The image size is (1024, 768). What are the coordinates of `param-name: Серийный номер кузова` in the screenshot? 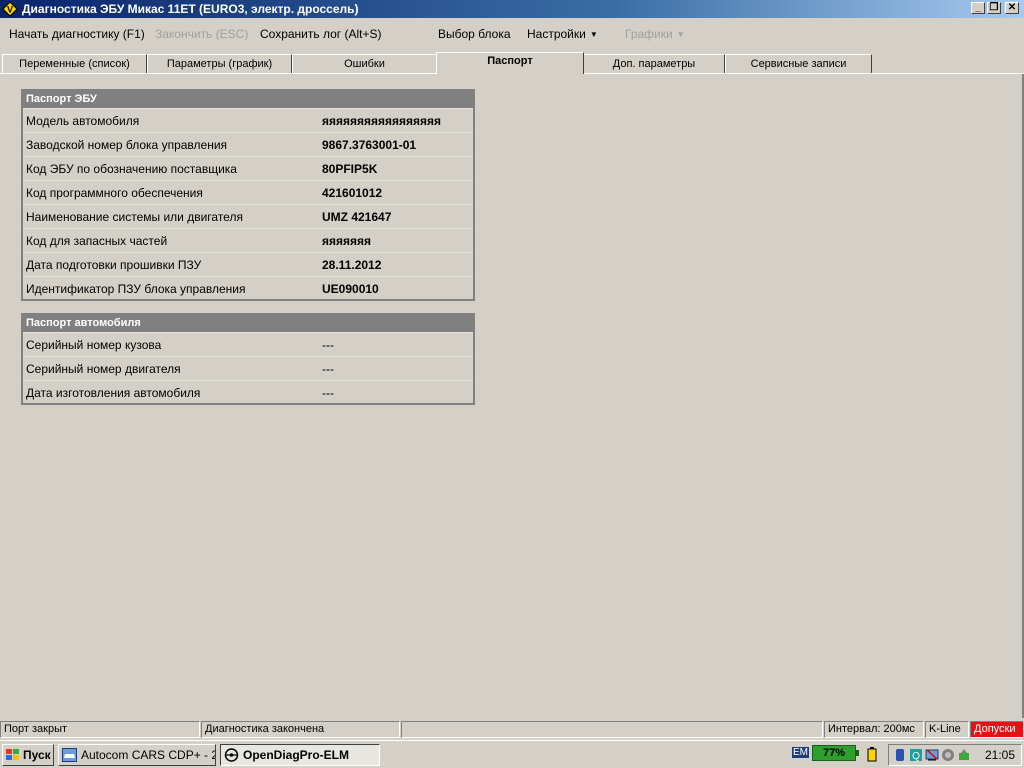 It's located at (94, 345).